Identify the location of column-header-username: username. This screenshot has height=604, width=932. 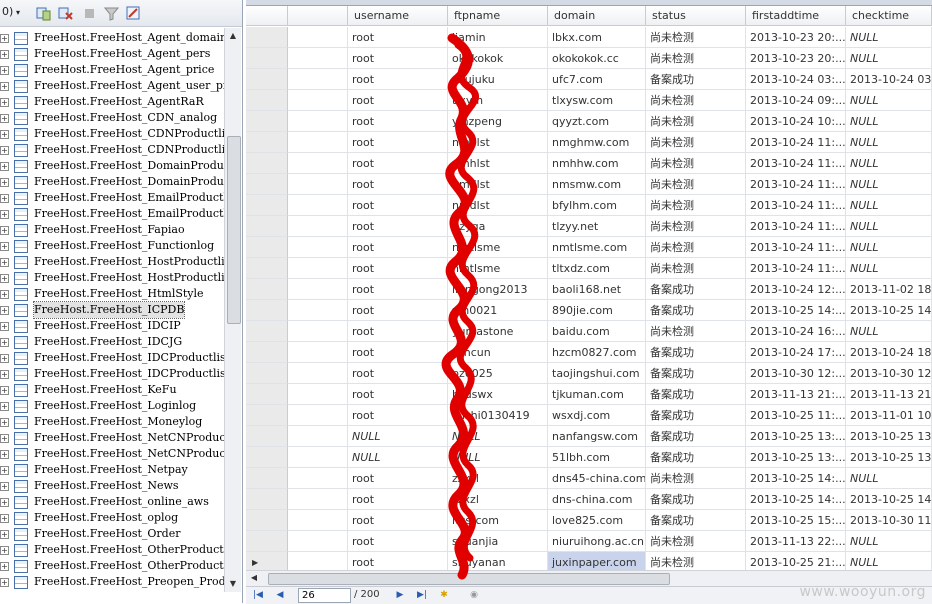
(398, 16).